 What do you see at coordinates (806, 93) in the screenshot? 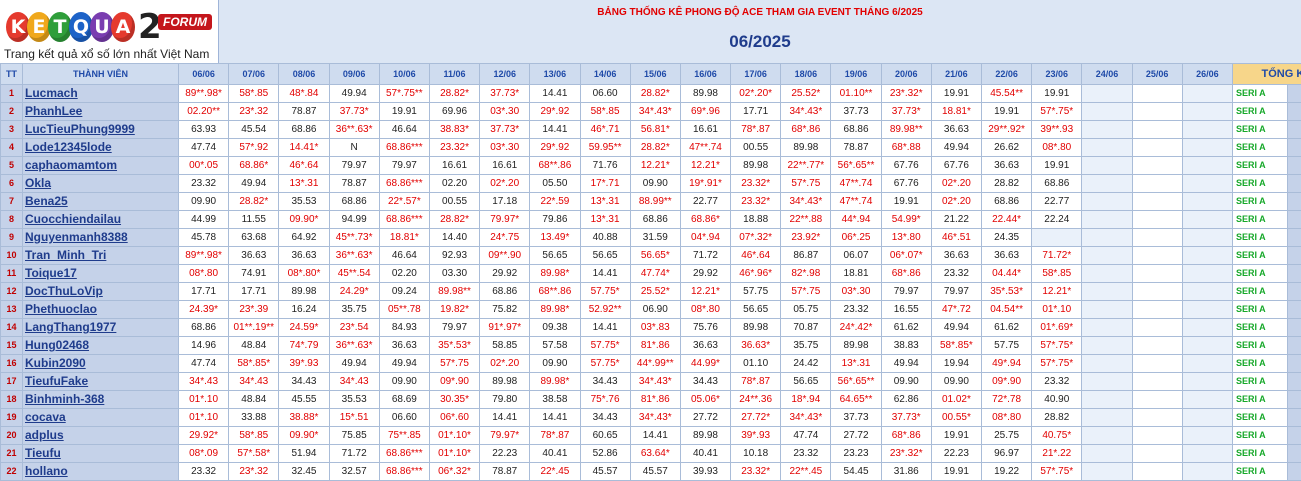
I see `score-cell: 25.52*` at bounding box center [806, 93].